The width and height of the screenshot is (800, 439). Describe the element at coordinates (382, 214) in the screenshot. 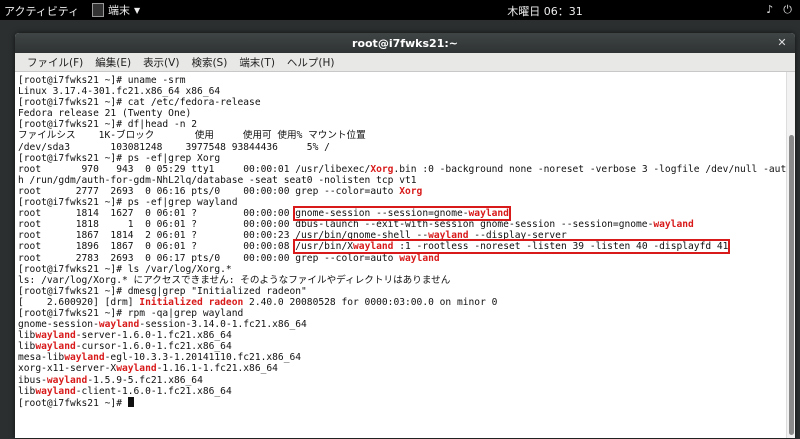

I see `text-segment: gnome-session --session=gnome-` at that location.